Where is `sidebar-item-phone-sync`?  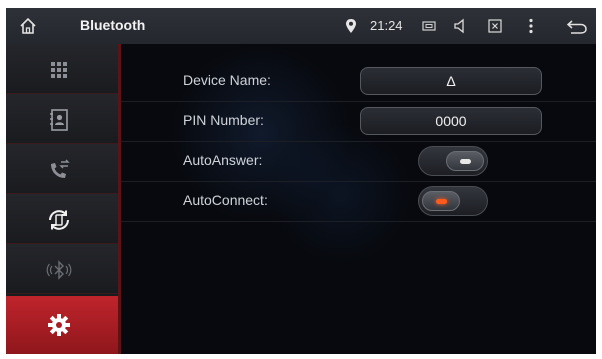 sidebar-item-phone-sync is located at coordinates (62, 219).